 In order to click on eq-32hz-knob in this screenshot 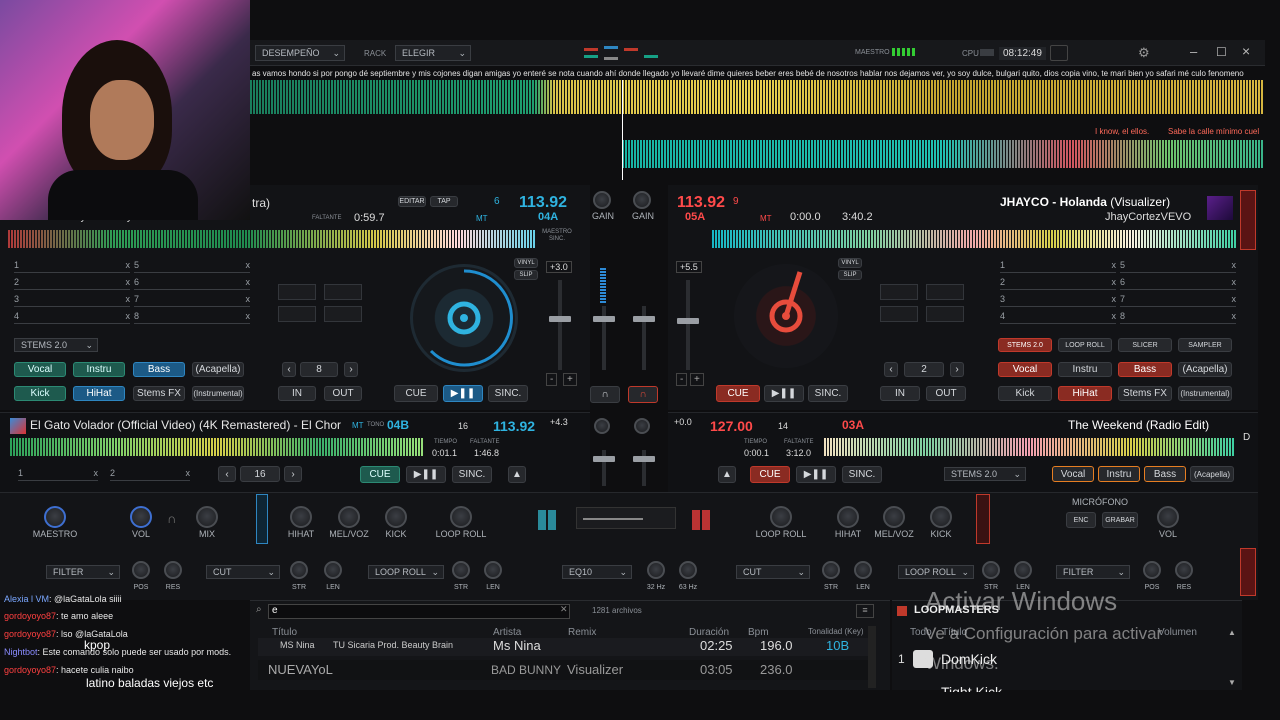, I will do `click(656, 570)`.